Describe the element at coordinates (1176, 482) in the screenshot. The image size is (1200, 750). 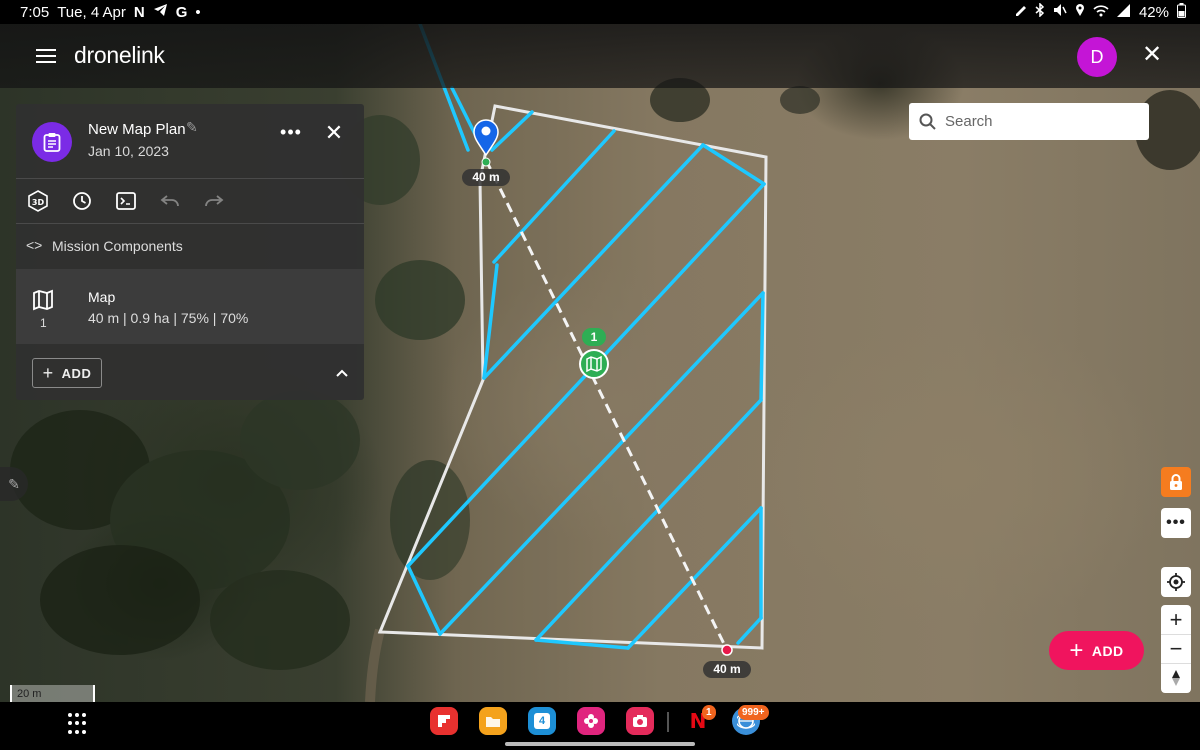
I see `lock-icon` at that location.